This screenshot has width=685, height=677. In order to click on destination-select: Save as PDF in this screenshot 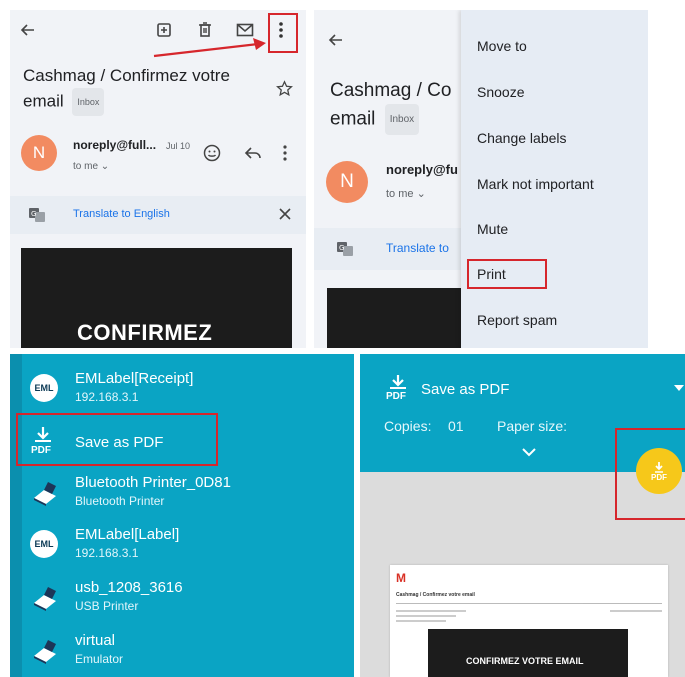, I will do `click(465, 389)`.